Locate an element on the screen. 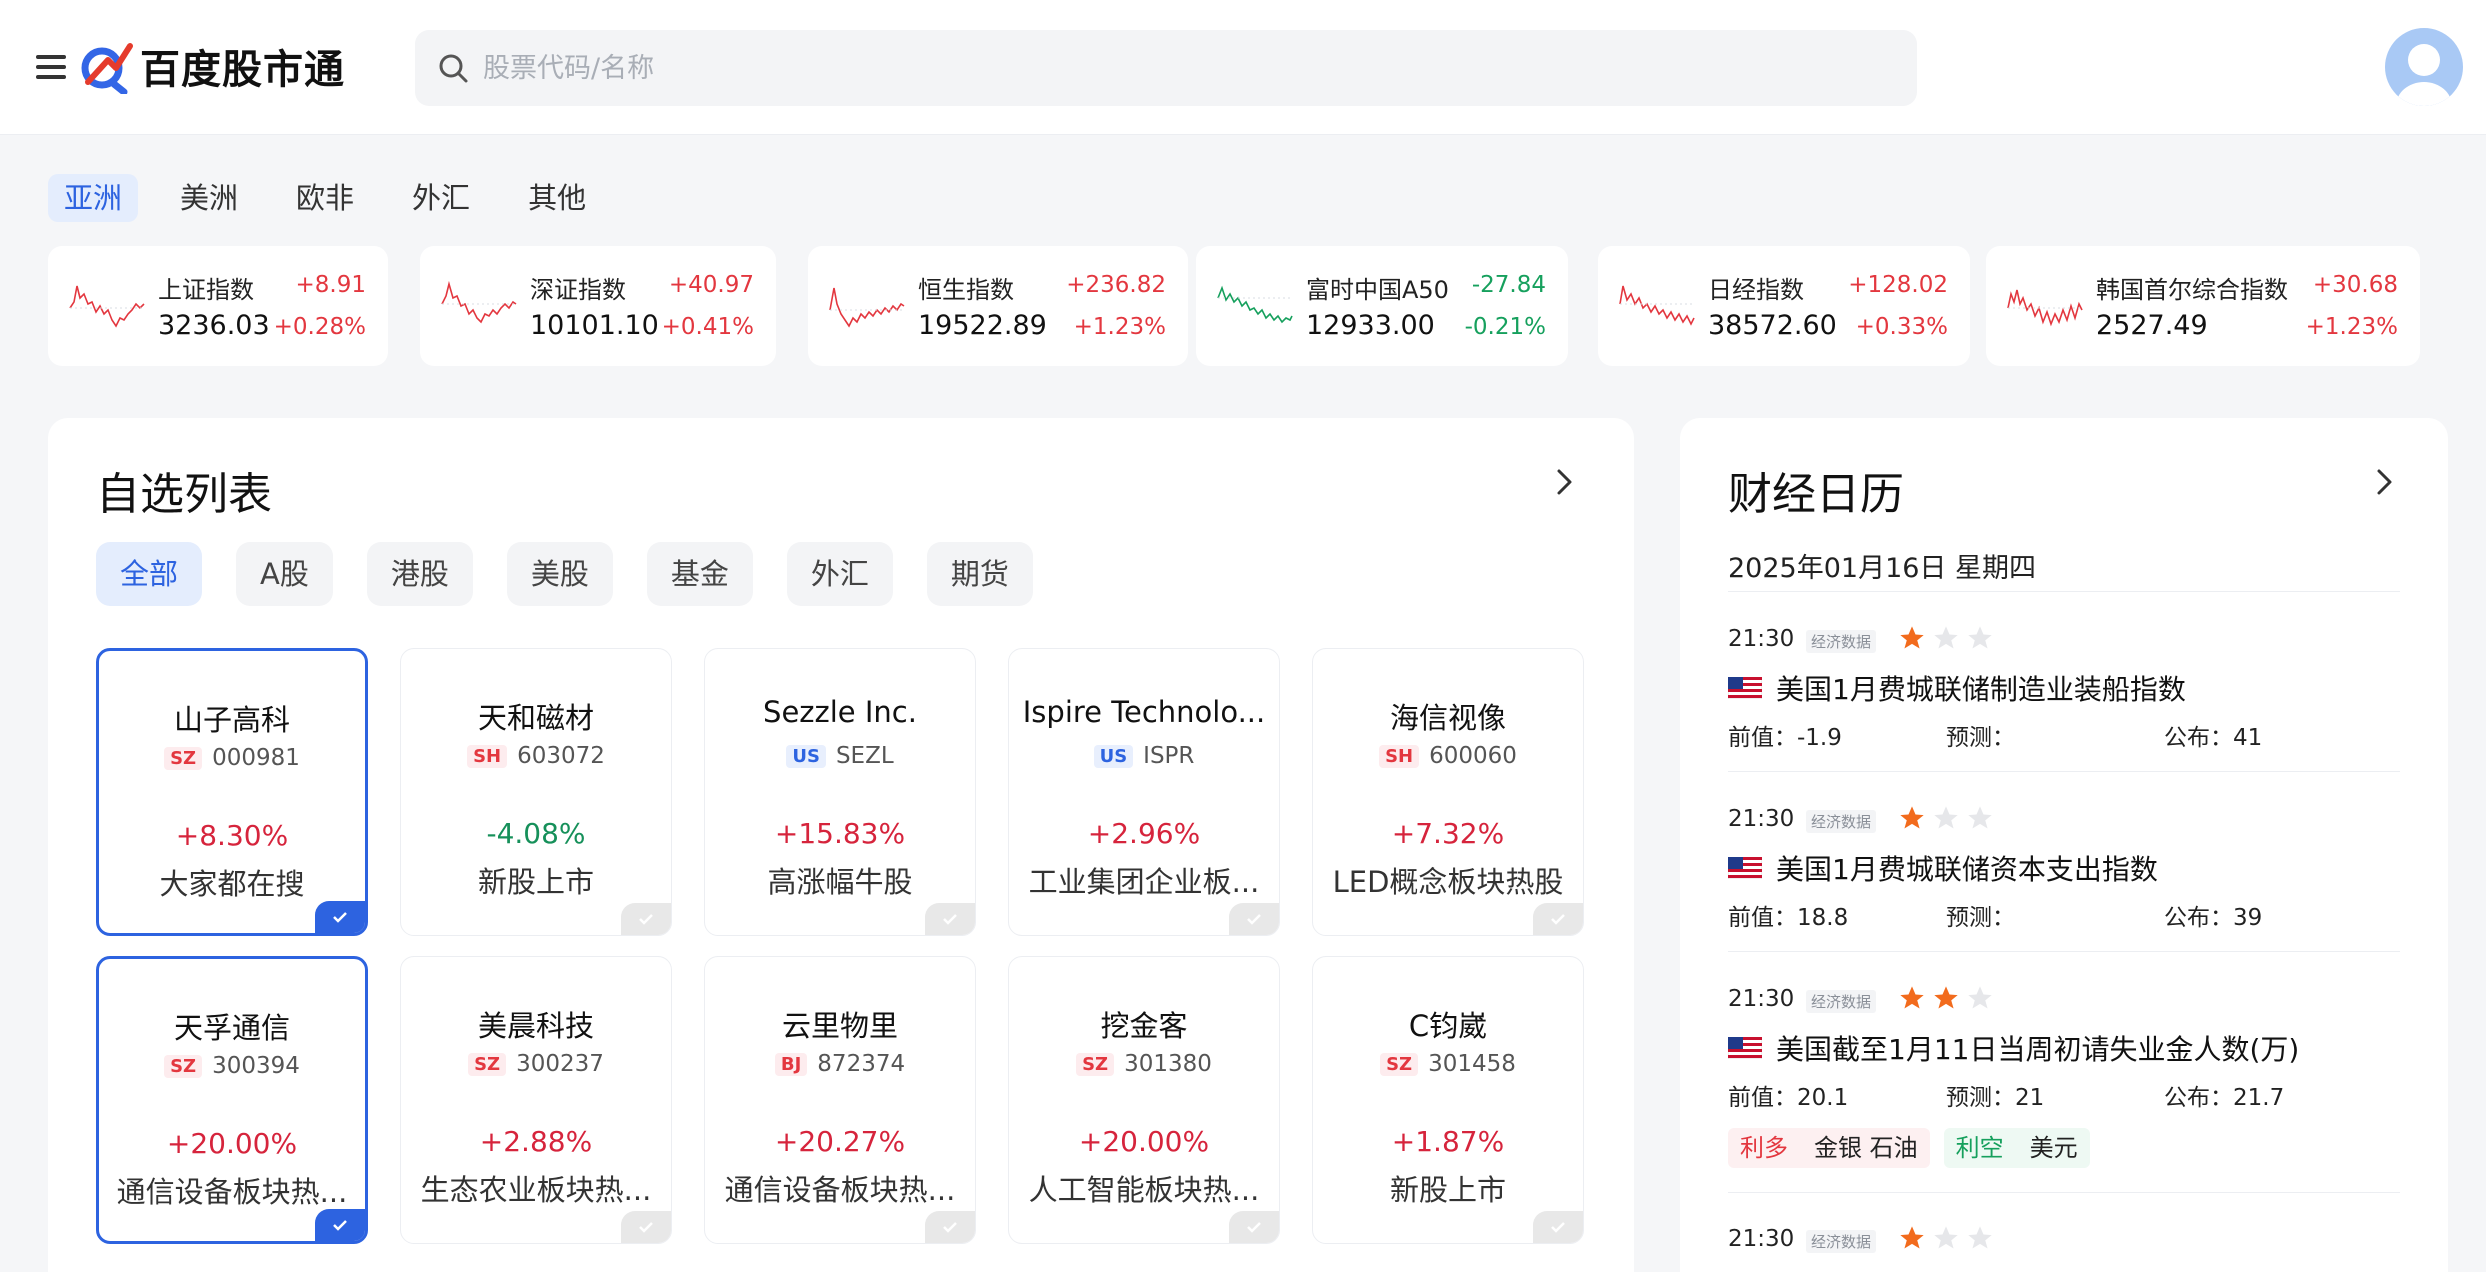 This screenshot has height=1272, width=2486. tab-funds: 基金 is located at coordinates (699, 574).